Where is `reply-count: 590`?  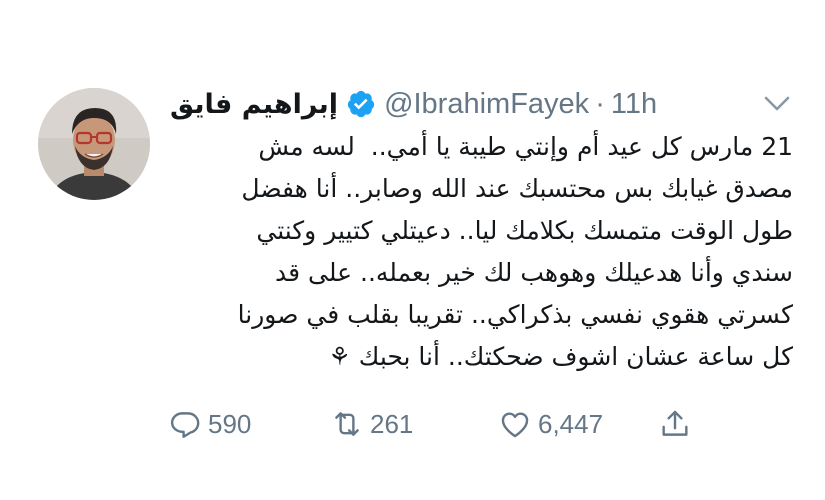
reply-count: 590 is located at coordinates (230, 423).